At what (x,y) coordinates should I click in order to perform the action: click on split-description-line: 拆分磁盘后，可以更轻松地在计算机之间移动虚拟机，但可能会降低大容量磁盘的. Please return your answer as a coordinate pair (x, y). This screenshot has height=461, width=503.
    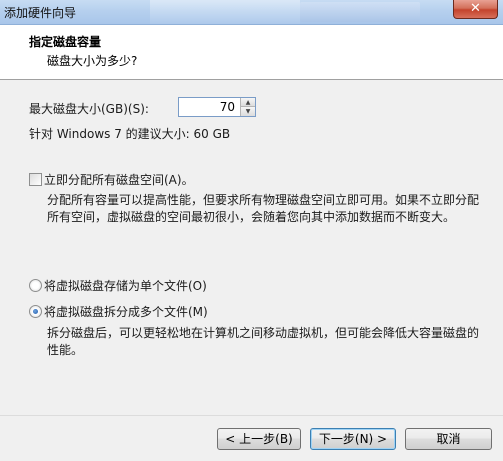
    Looking at the image, I should click on (263, 333).